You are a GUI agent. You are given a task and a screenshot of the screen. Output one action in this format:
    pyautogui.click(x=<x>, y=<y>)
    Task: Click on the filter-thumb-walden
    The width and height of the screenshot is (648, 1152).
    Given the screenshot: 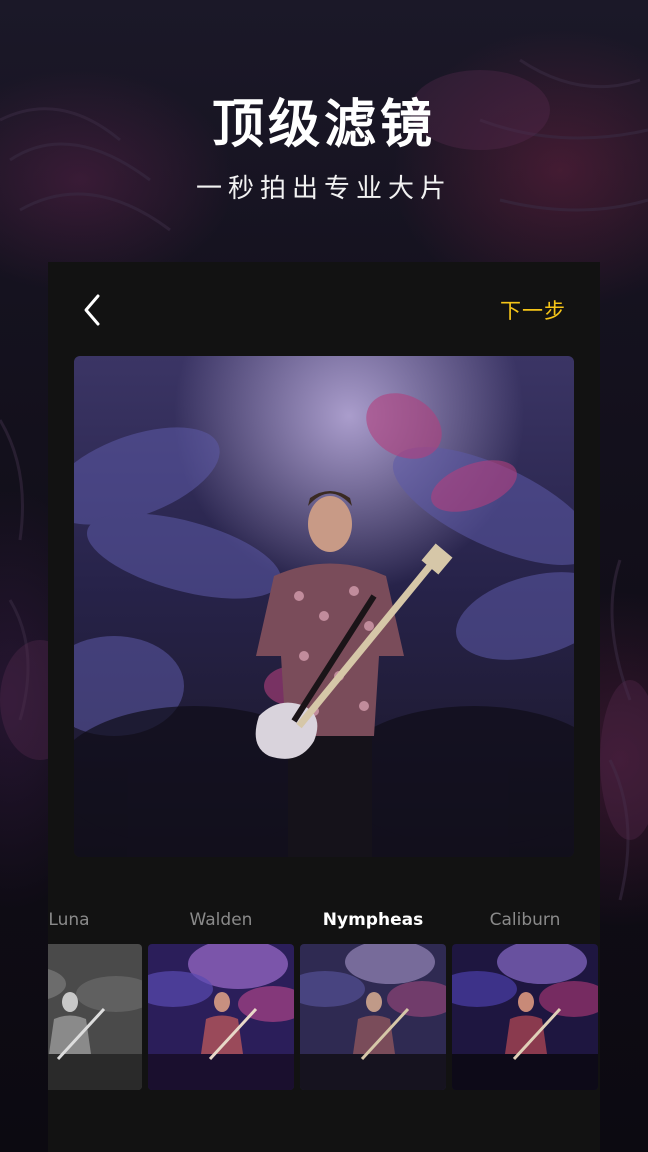 What is the action you would take?
    pyautogui.click(x=221, y=1017)
    